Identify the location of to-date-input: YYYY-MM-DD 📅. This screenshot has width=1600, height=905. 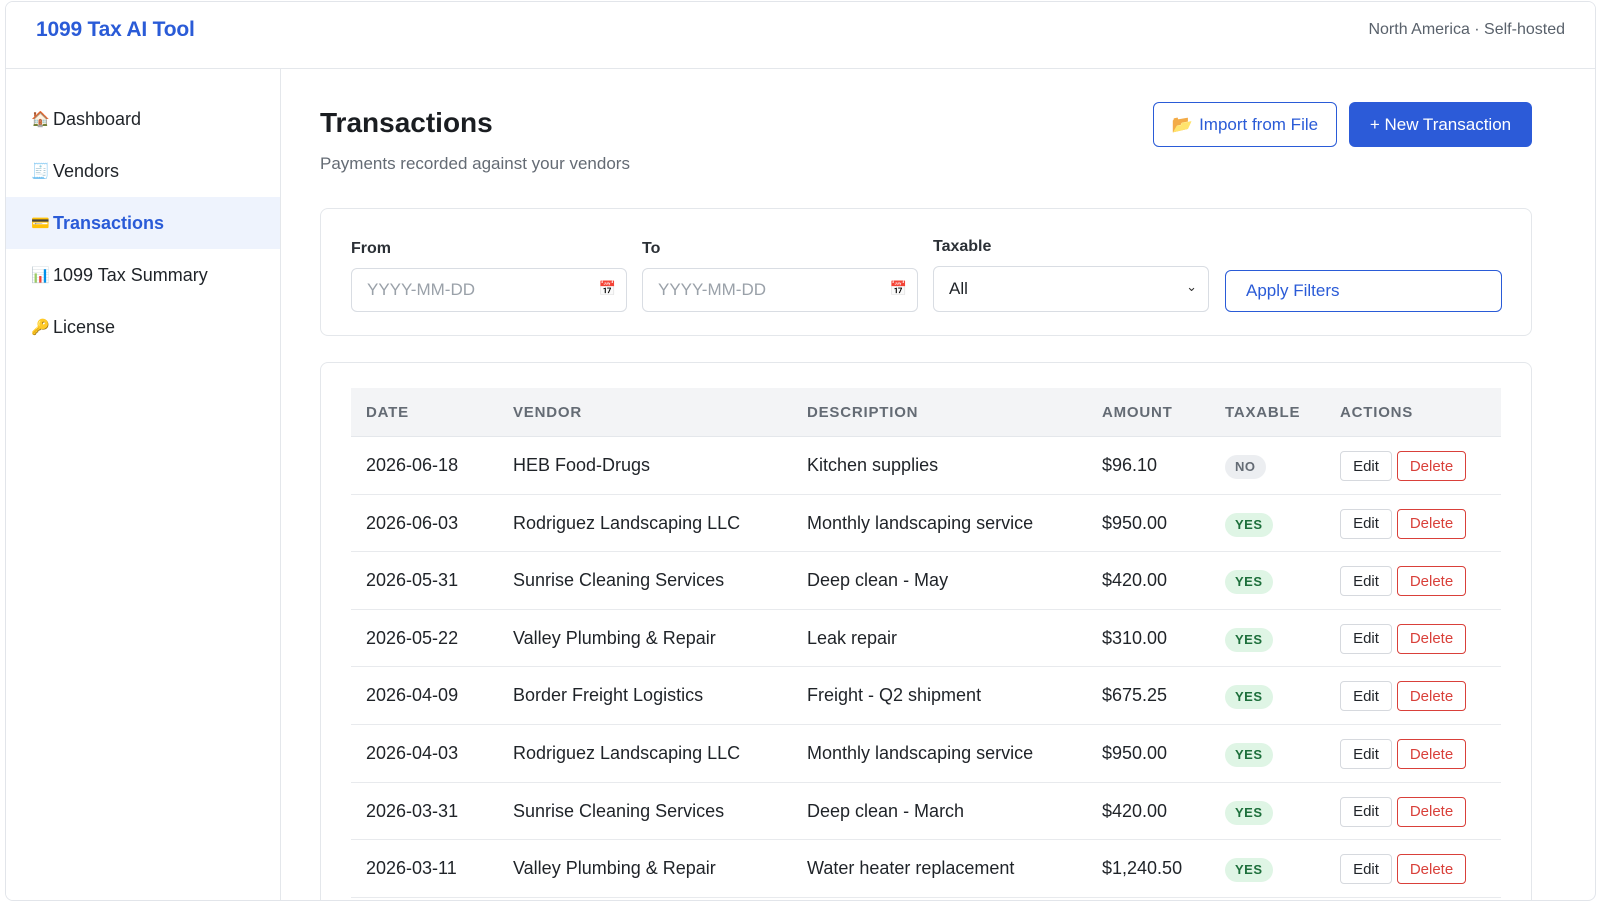
(780, 290).